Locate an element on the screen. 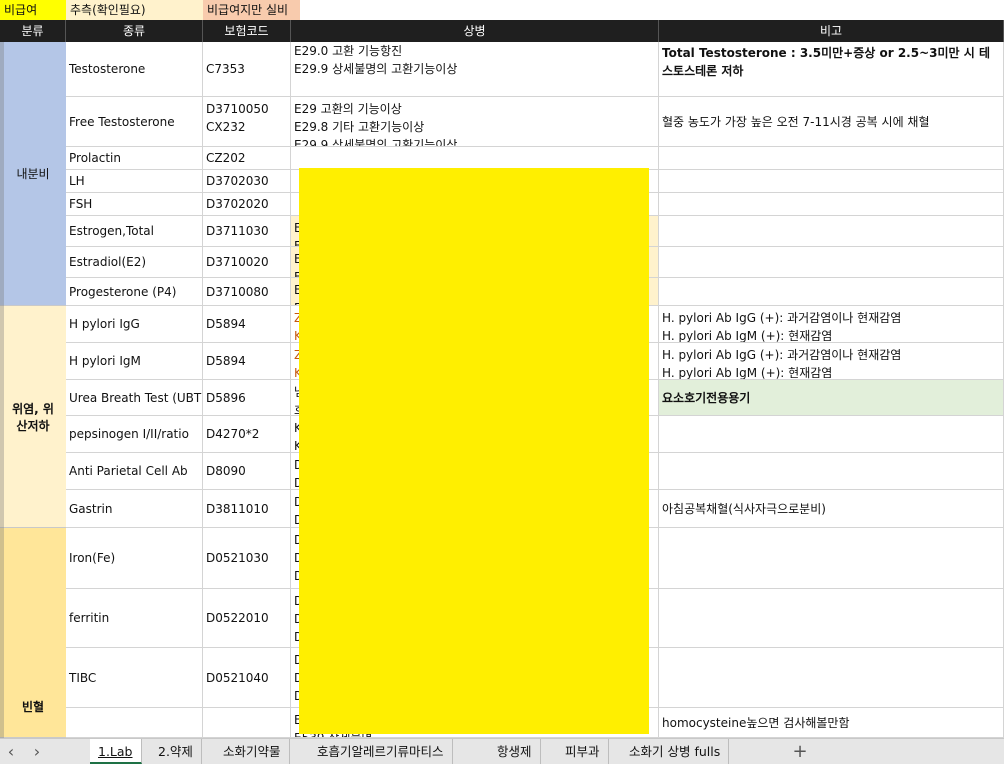  cell-text: LH is located at coordinates (77, 181).